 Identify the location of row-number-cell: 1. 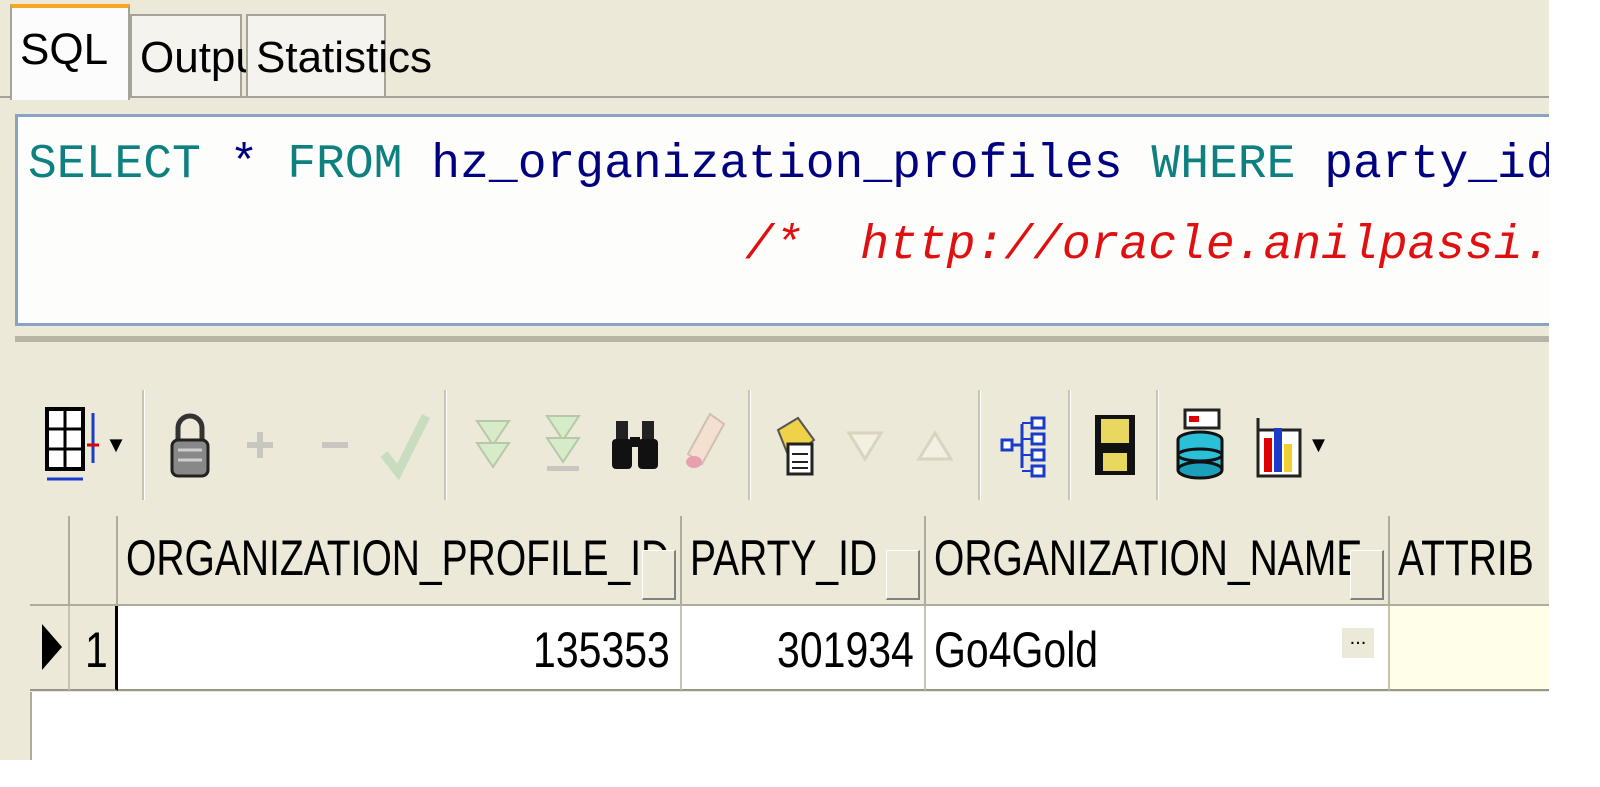
(94, 648).